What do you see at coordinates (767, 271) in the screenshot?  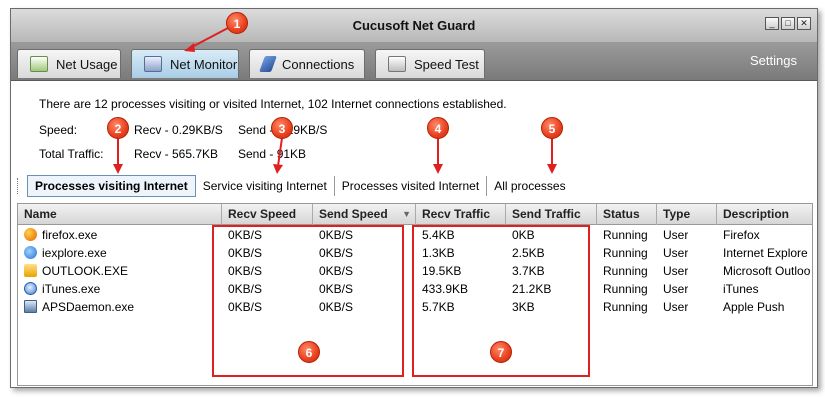 I see `cell-description: Microsoft Outloo` at bounding box center [767, 271].